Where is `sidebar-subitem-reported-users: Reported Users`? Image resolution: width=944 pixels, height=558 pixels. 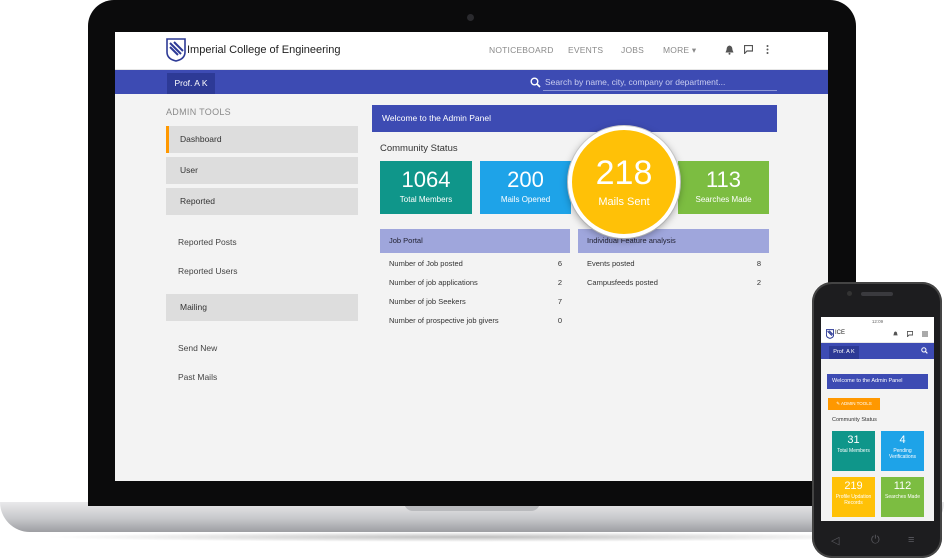 sidebar-subitem-reported-users: Reported Users is located at coordinates (208, 271).